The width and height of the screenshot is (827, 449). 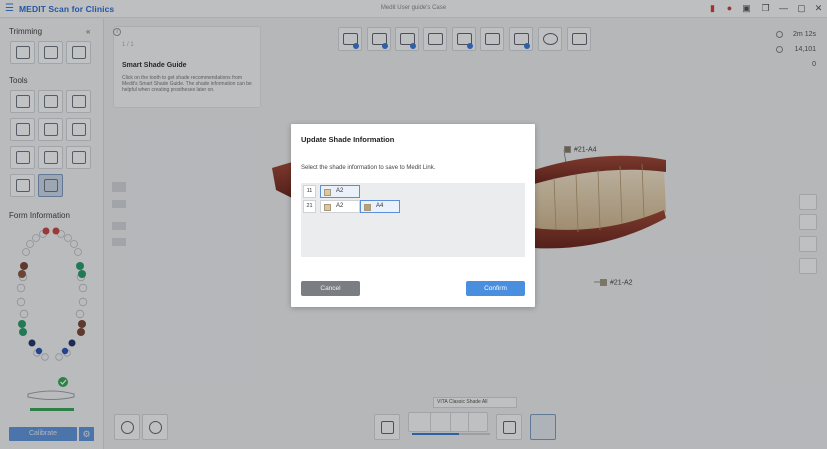 What do you see at coordinates (330, 288) in the screenshot?
I see `cancel-button: Cancel` at bounding box center [330, 288].